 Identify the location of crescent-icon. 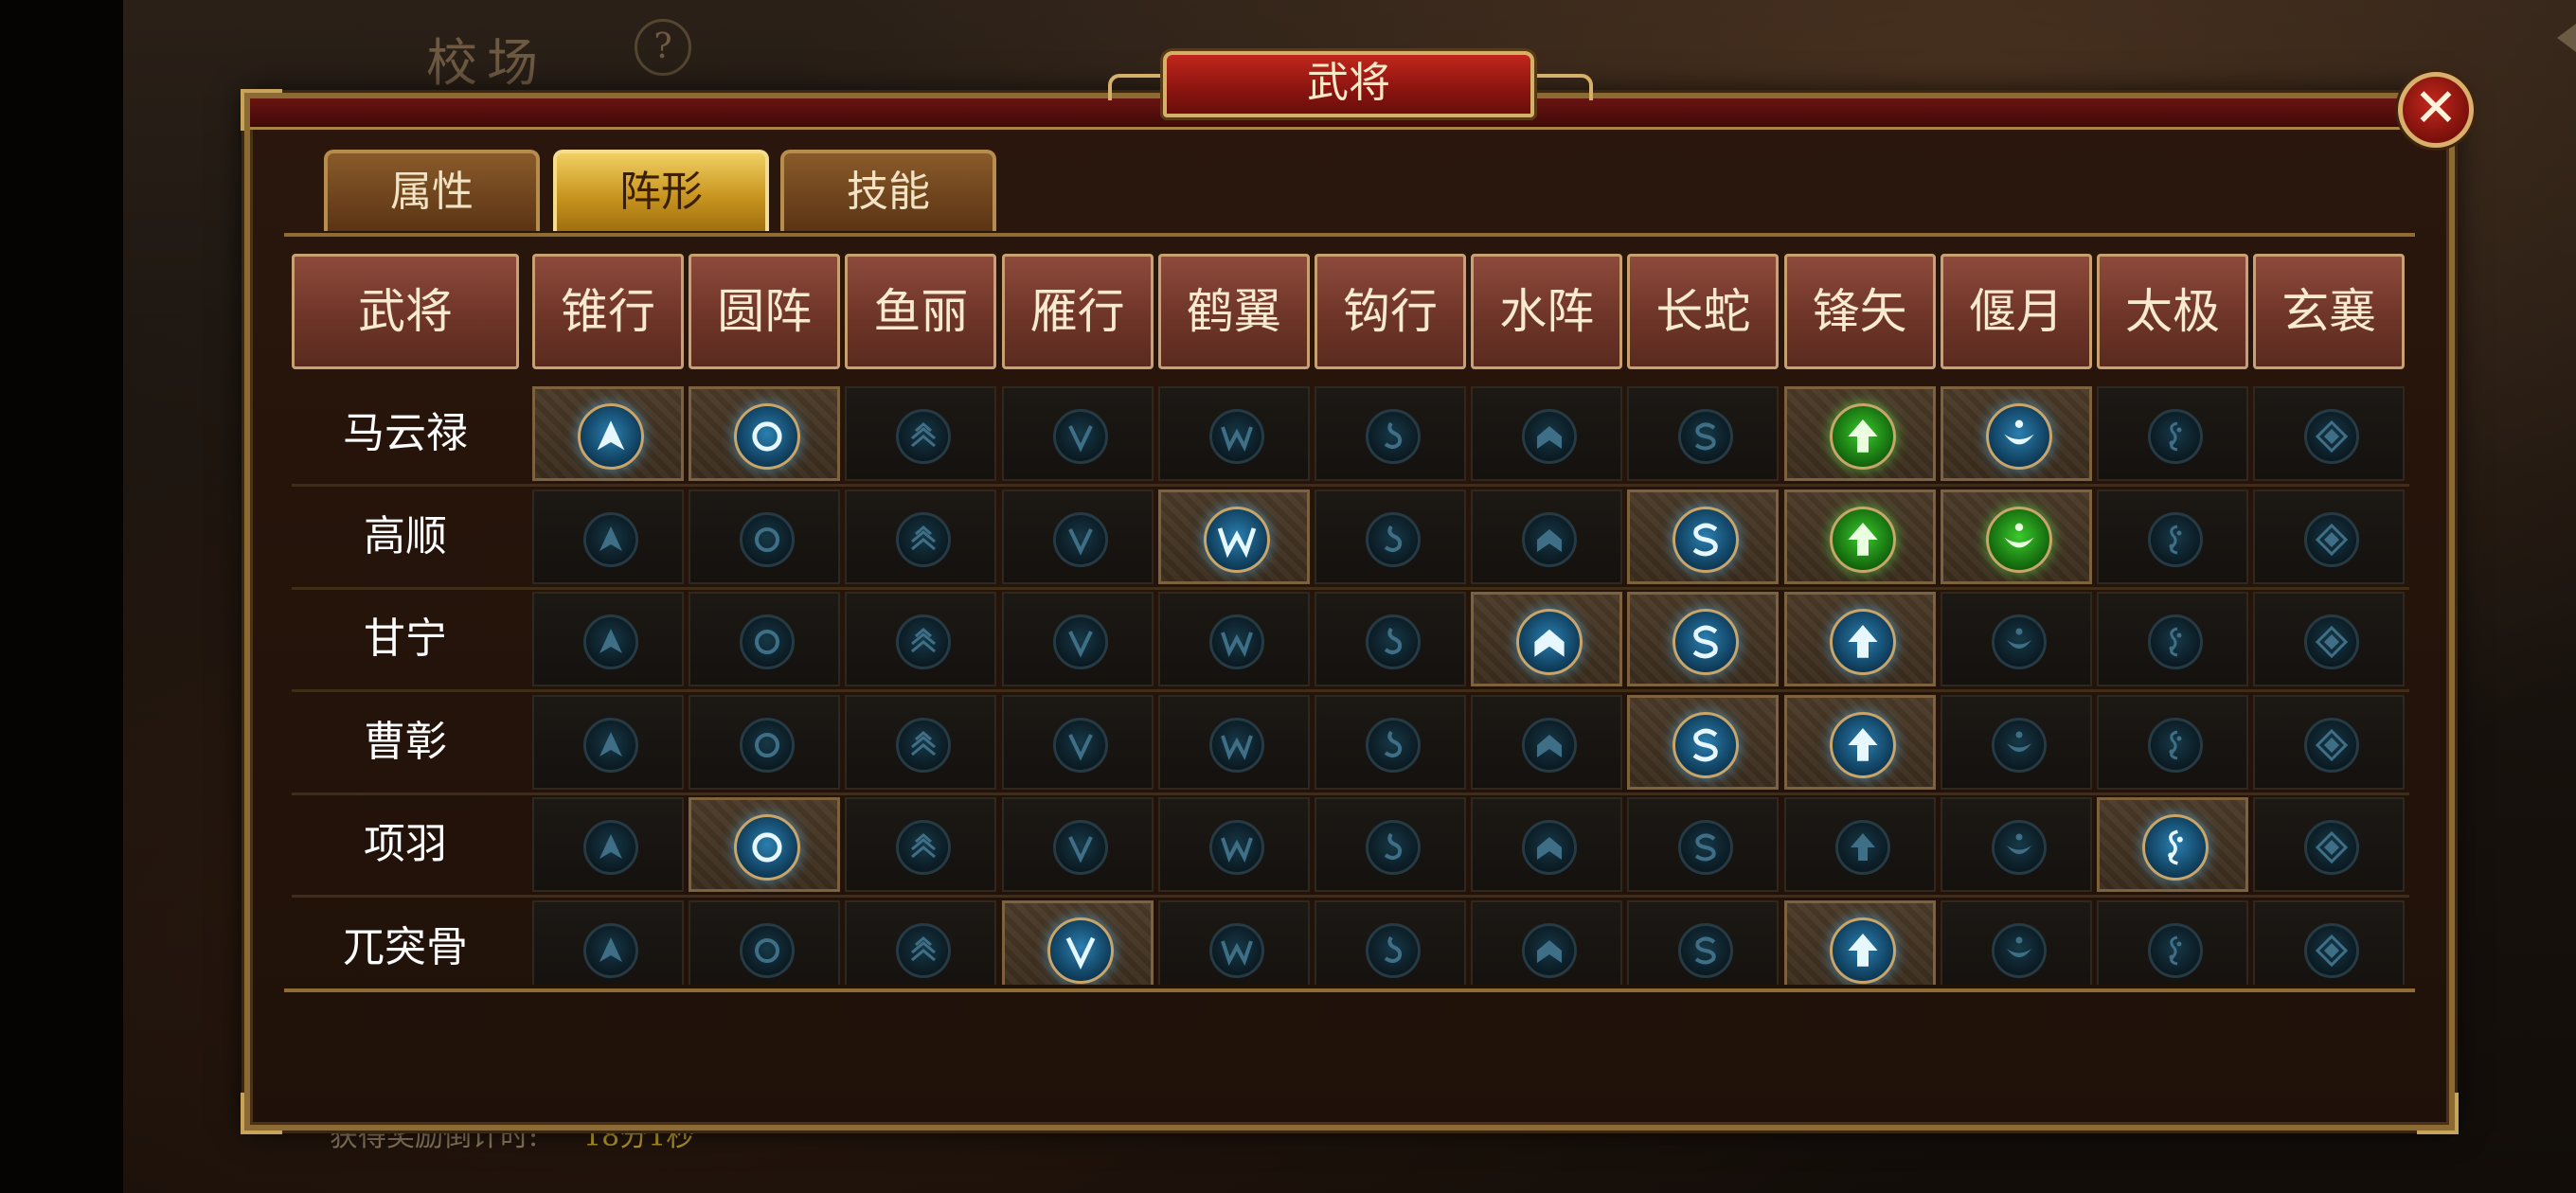
(2019, 847).